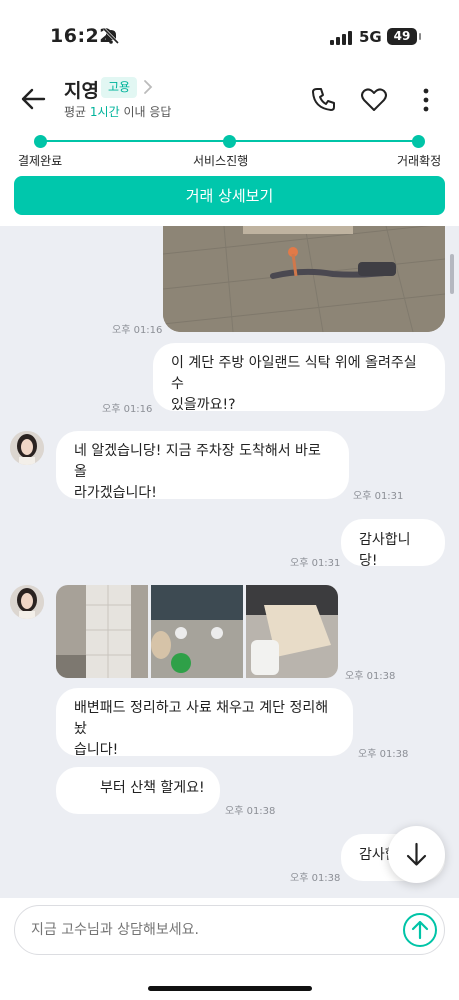 The height and width of the screenshot is (1000, 459). What do you see at coordinates (138, 790) in the screenshot?
I see `received-message: 부터 산책 할게요!` at bounding box center [138, 790].